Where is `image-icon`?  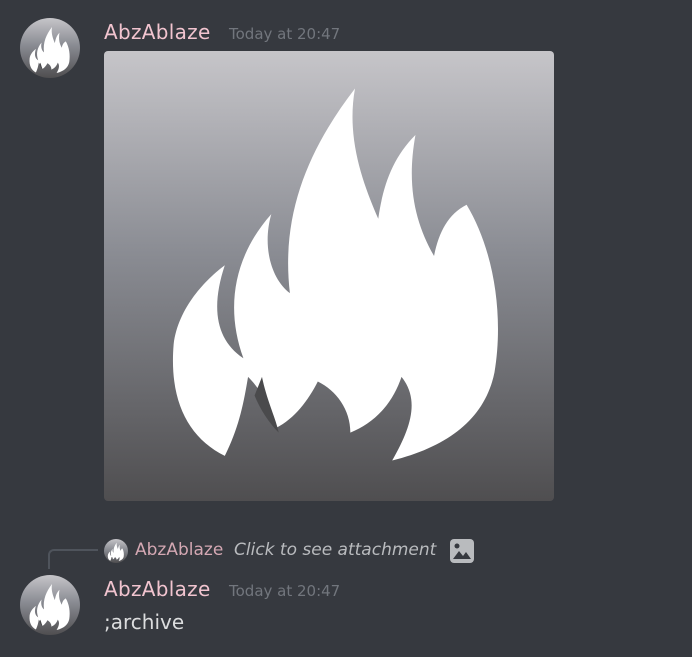 image-icon is located at coordinates (462, 551).